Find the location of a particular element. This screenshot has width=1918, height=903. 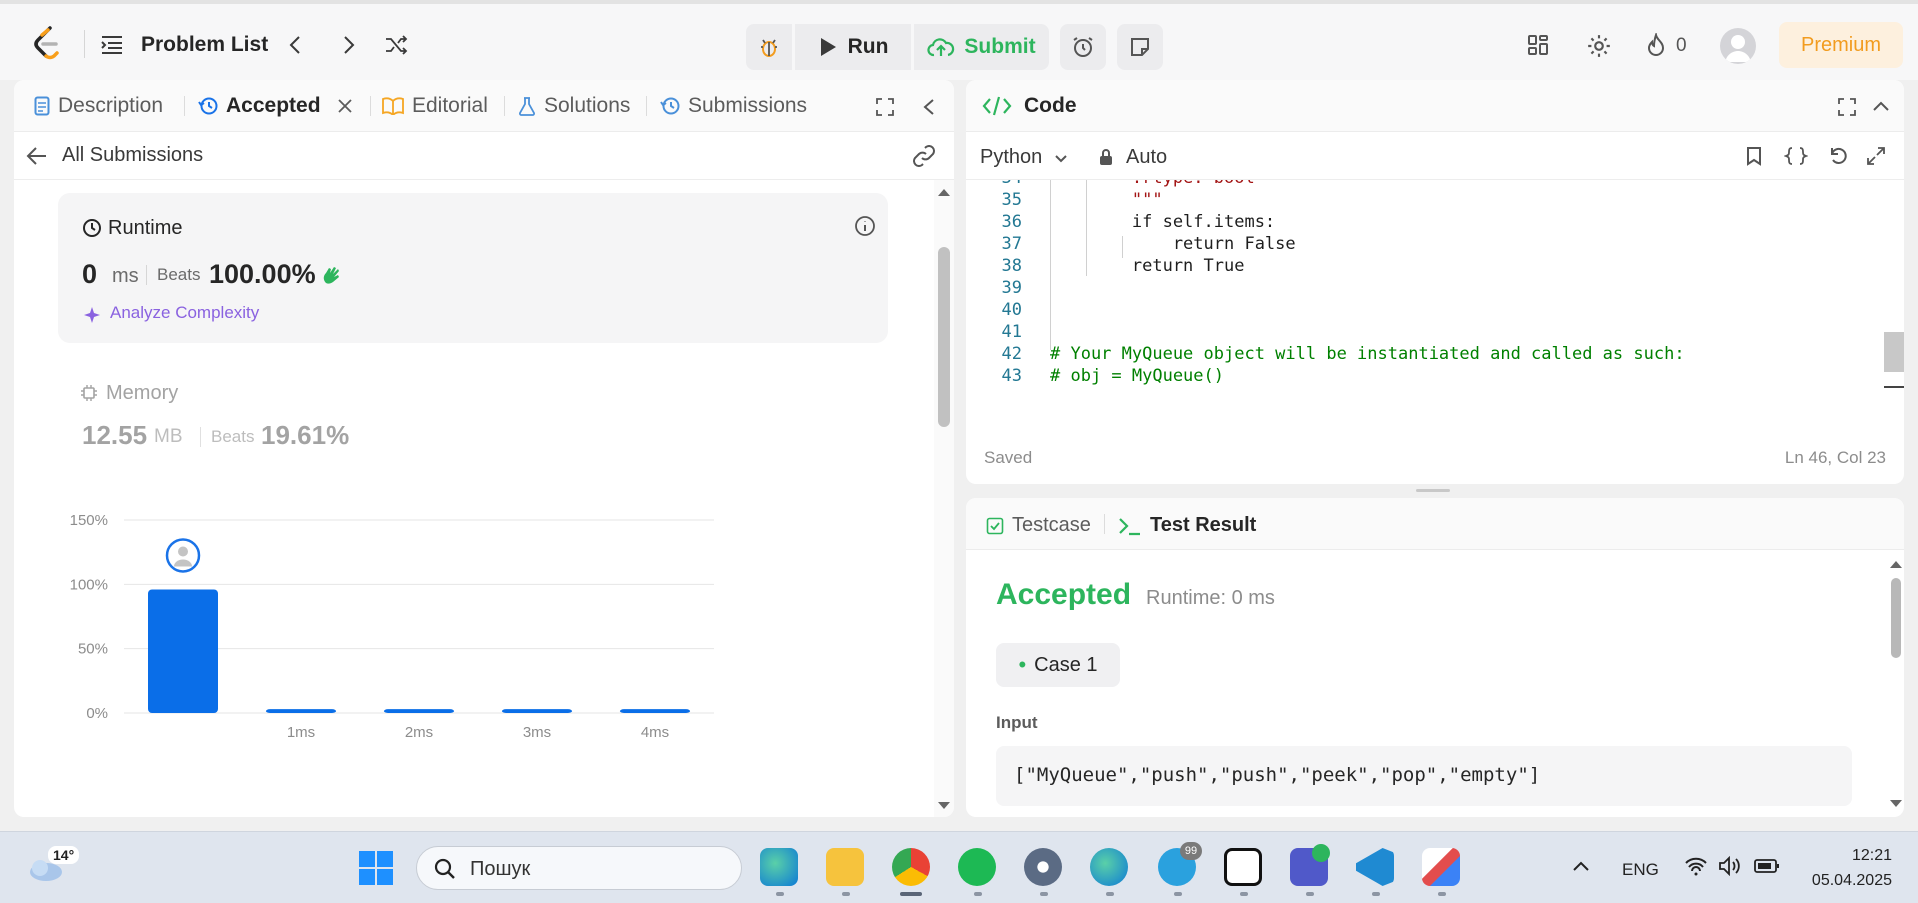

cloud-upload-icon is located at coordinates (941, 47).